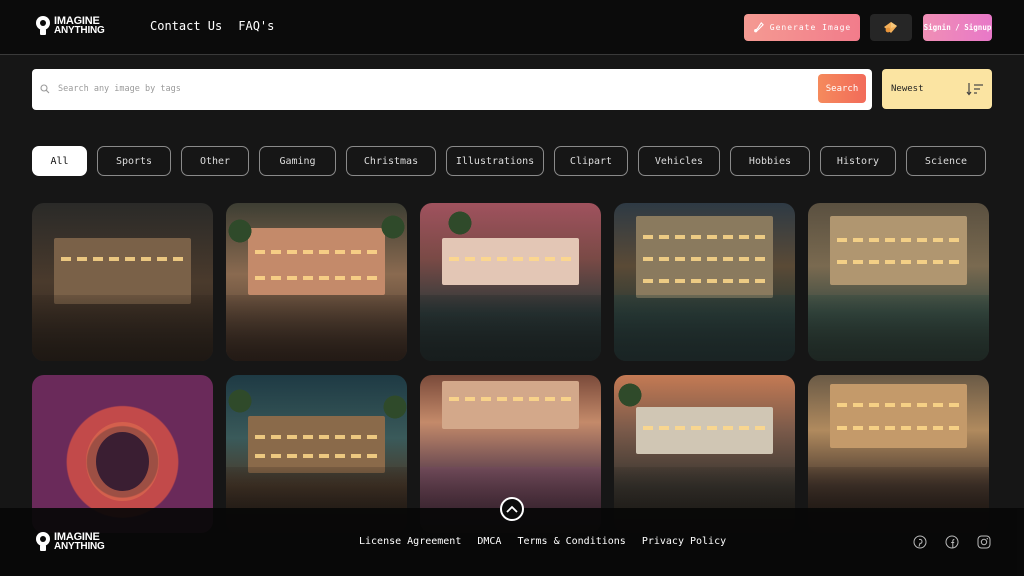  What do you see at coordinates (410, 541) in the screenshot?
I see `footer-license-agreement: License Agreement` at bounding box center [410, 541].